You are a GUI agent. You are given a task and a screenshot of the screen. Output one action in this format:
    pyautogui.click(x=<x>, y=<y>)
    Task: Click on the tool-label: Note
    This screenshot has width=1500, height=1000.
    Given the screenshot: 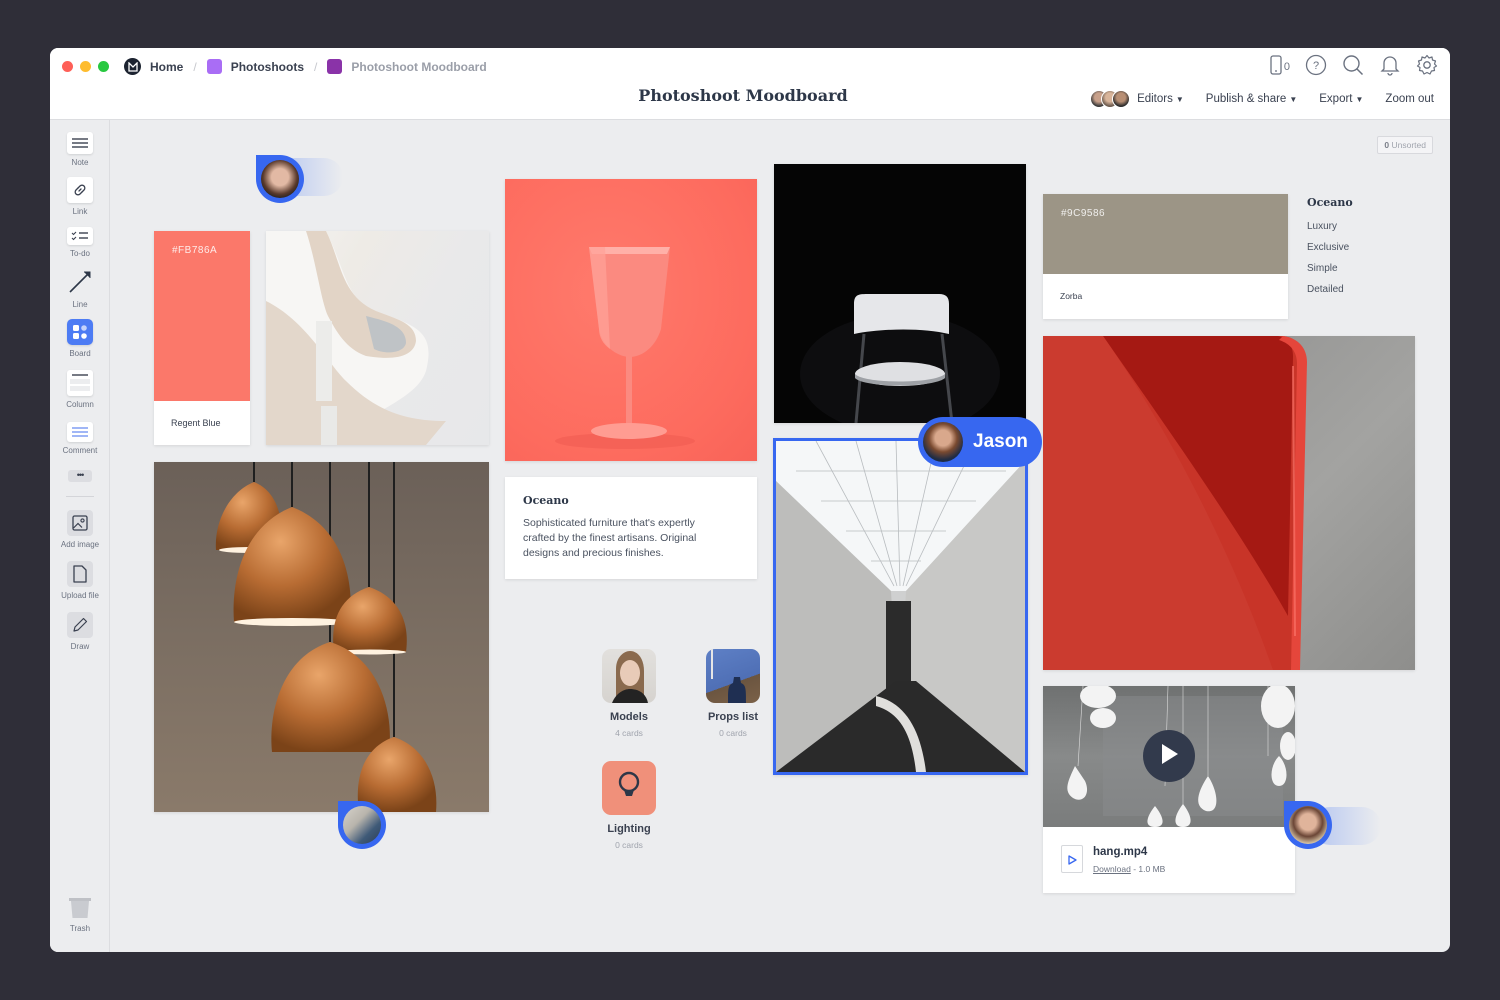 What is the action you would take?
    pyautogui.click(x=80, y=162)
    